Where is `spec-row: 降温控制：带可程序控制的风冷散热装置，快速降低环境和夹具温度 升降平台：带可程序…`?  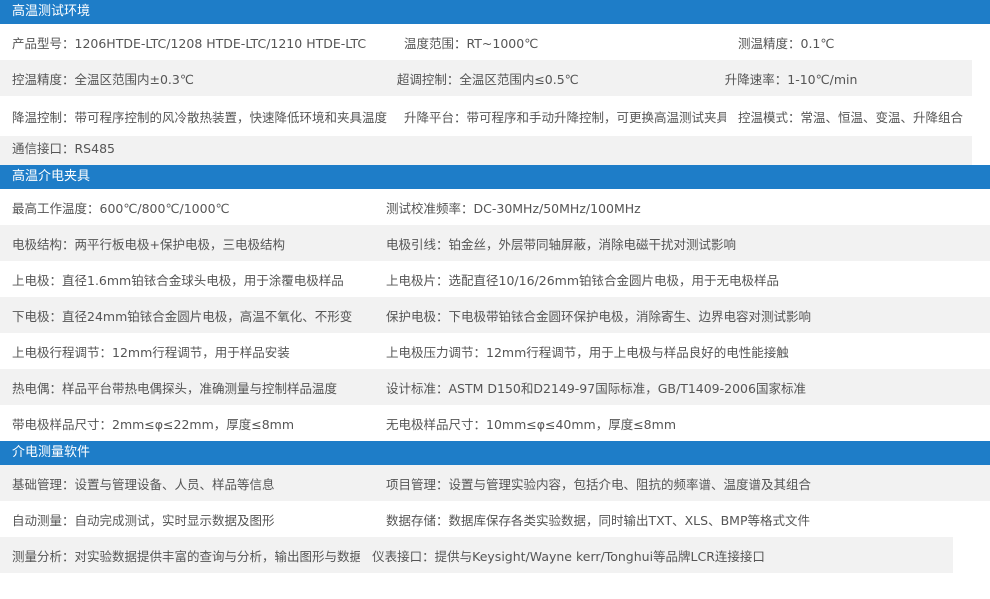
spec-row: 降温控制：带可程序控制的风冷散热装置，快速降低环境和夹具温度 升降平台：带可程序… is located at coordinates (495, 116).